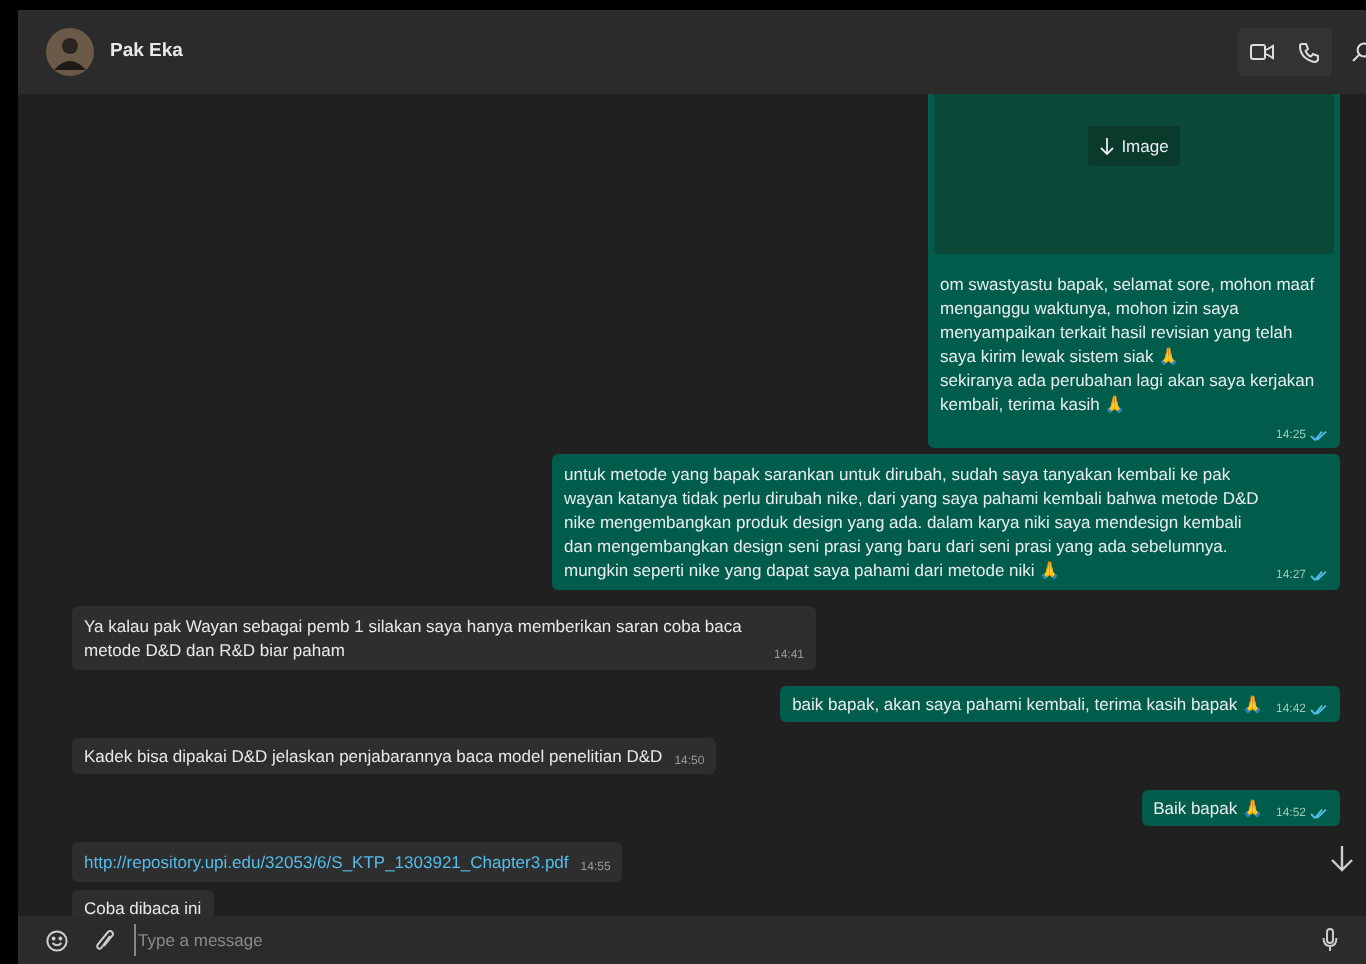  I want to click on message-text: Coba dibaca ini, so click(143, 906).